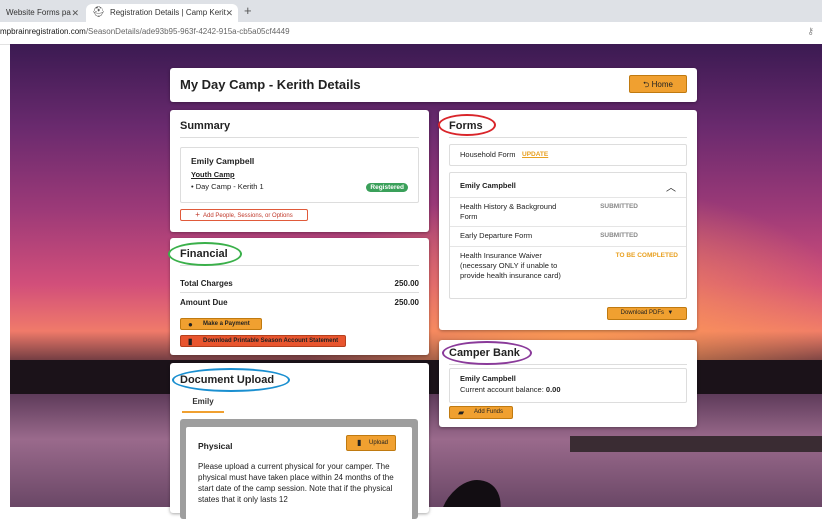 The height and width of the screenshot is (527, 822). I want to click on physical-title: Physical, so click(215, 446).